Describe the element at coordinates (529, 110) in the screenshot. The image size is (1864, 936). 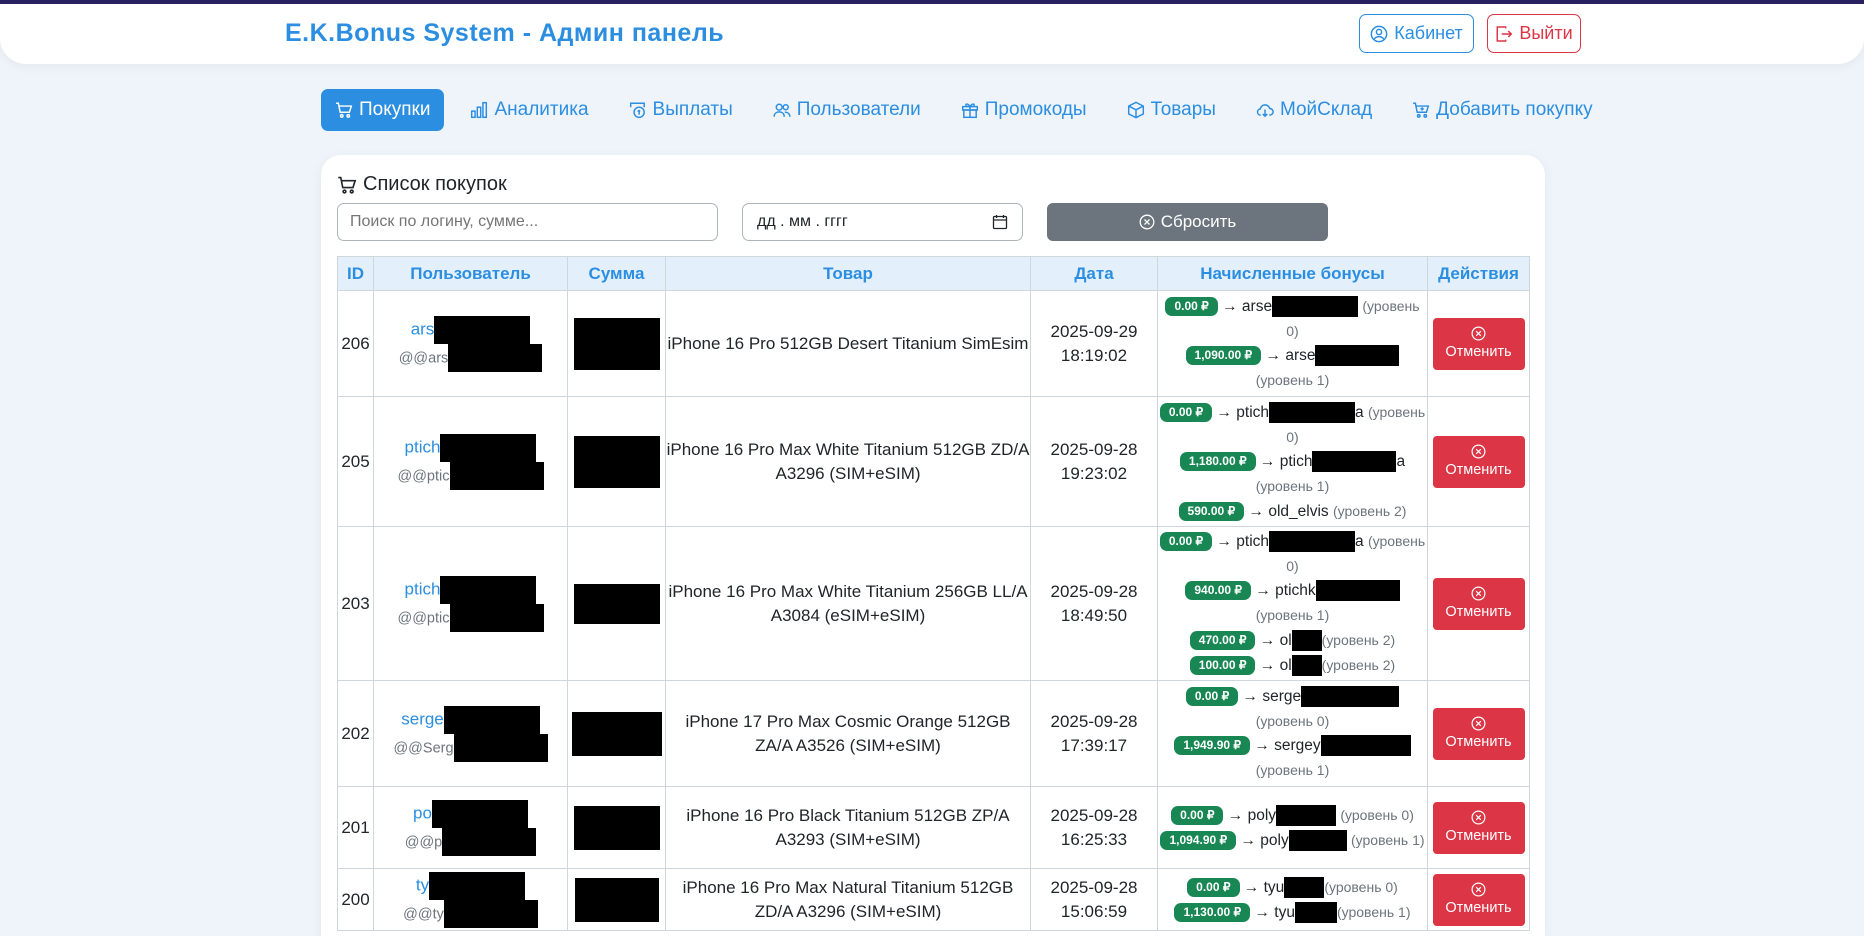
I see `tab-analytics: Аналитика` at that location.